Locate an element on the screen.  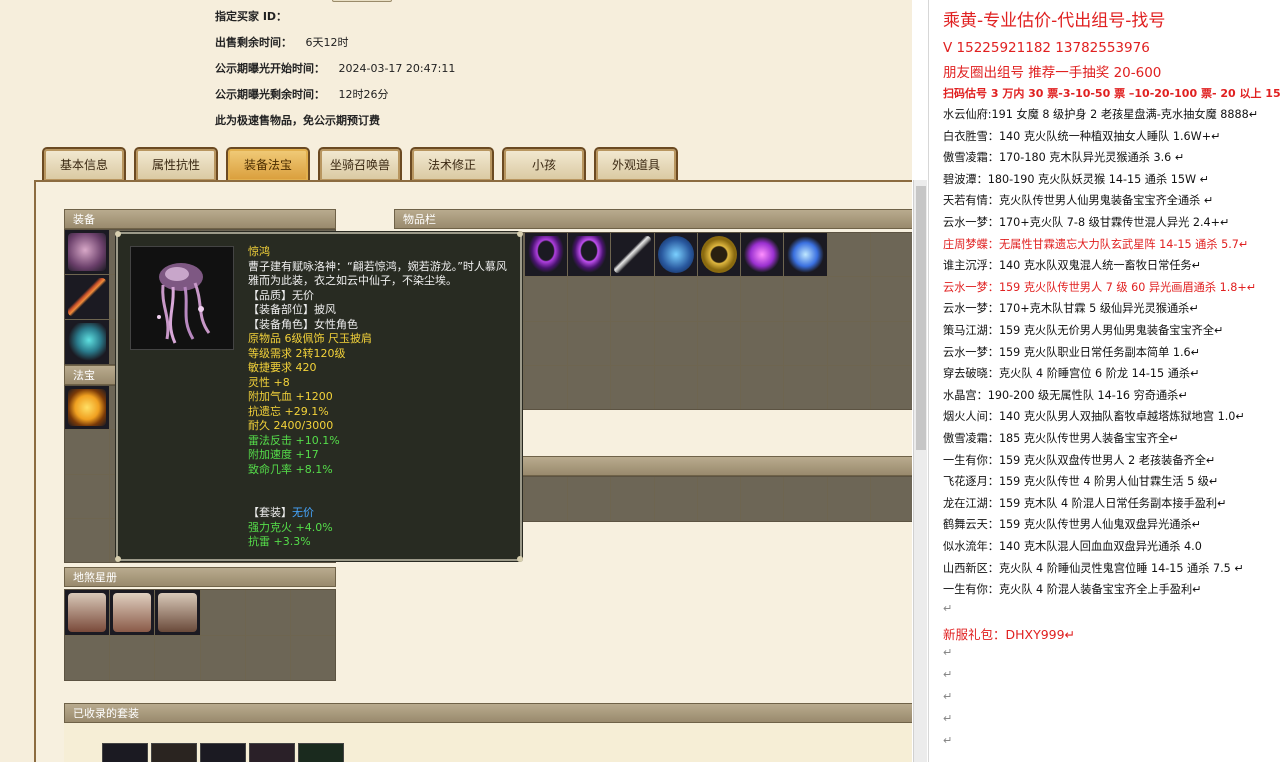
publicity-remaining-row: 公示期曝光剩余时间： 12时26分 is located at coordinates (302, 94).